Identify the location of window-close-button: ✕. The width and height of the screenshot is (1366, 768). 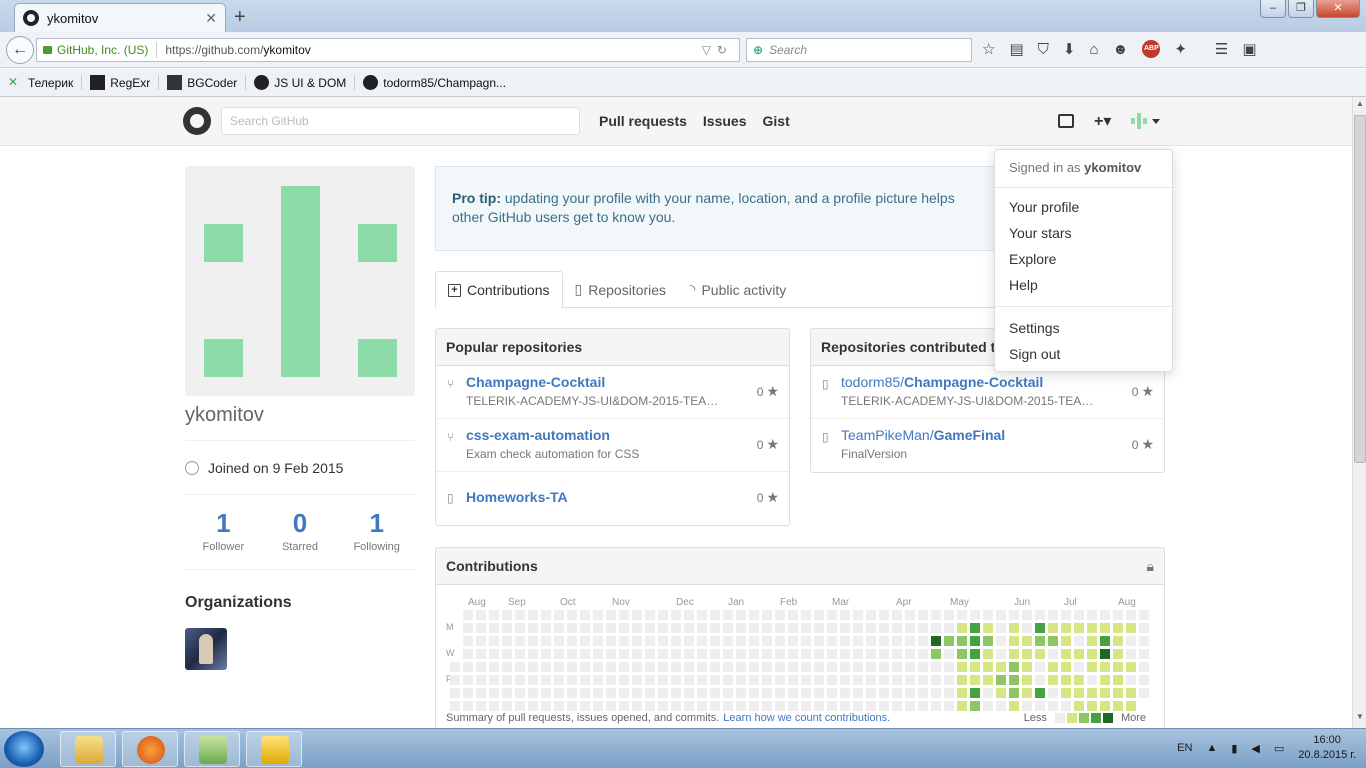
(1338, 9).